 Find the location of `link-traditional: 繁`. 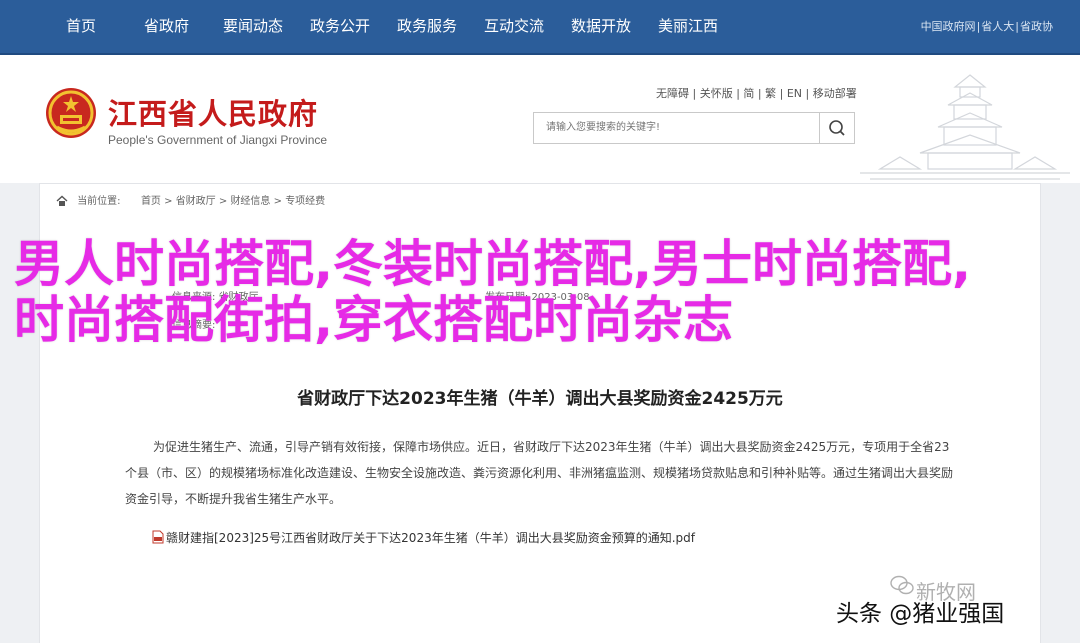

link-traditional: 繁 is located at coordinates (770, 93).